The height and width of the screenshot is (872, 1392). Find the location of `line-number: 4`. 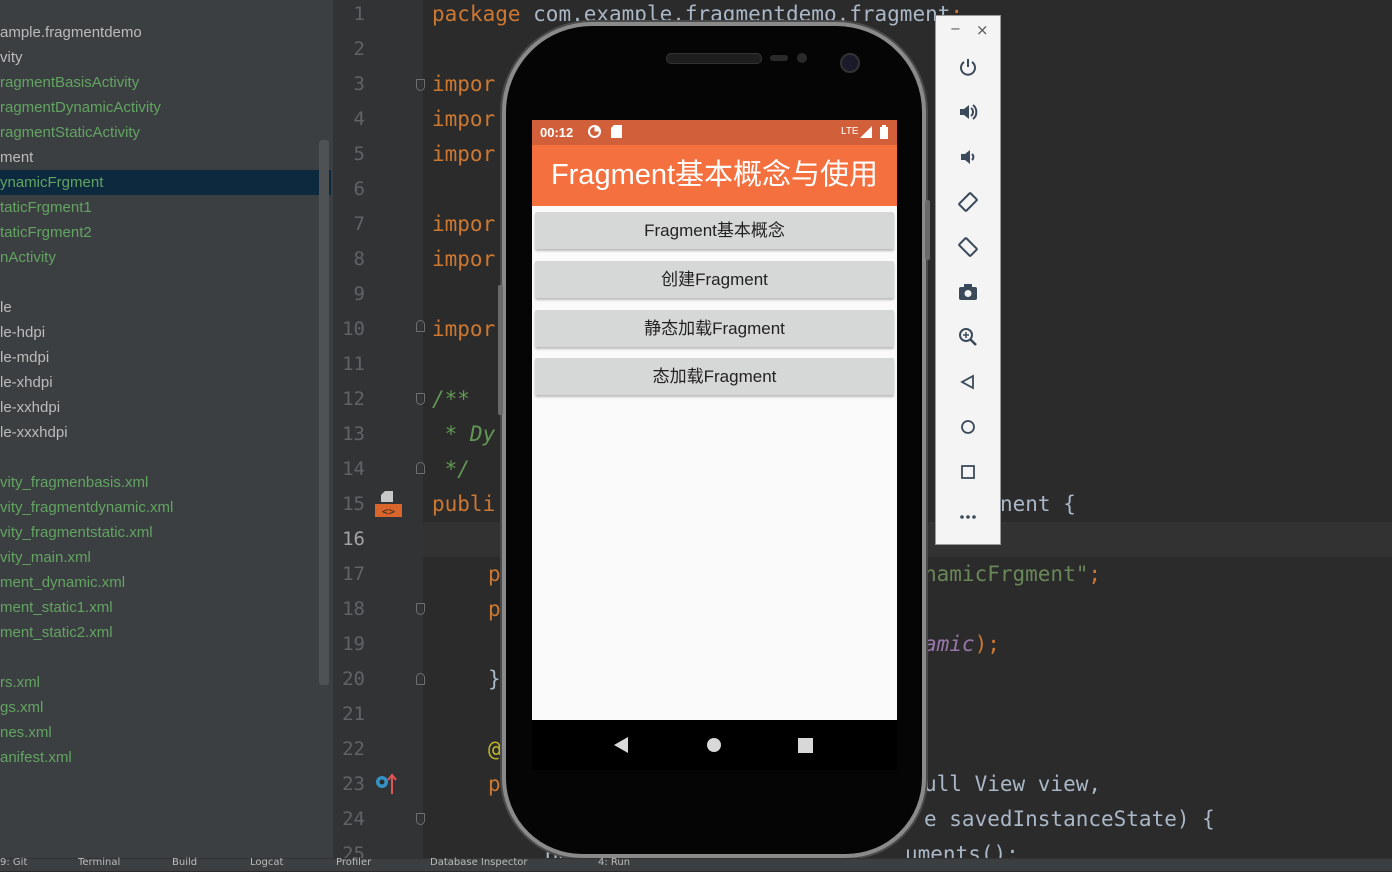

line-number: 4 is located at coordinates (359, 119).